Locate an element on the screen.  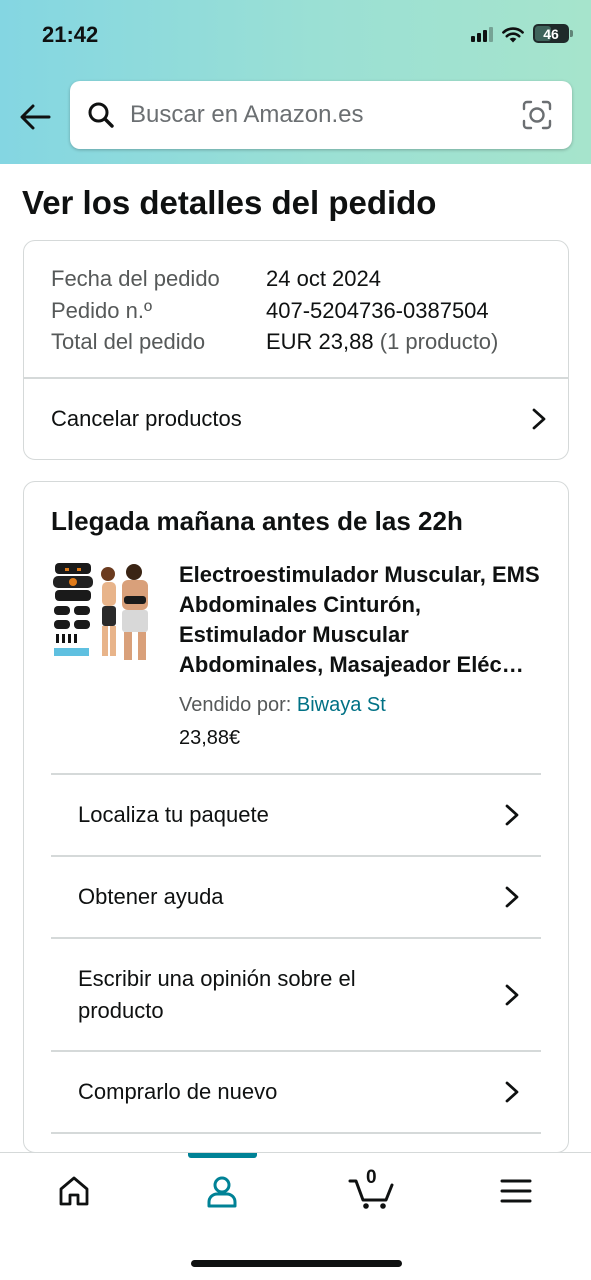
delivery-estimate: Llegada mañana antes de las 22h is located at coordinates (257, 521).